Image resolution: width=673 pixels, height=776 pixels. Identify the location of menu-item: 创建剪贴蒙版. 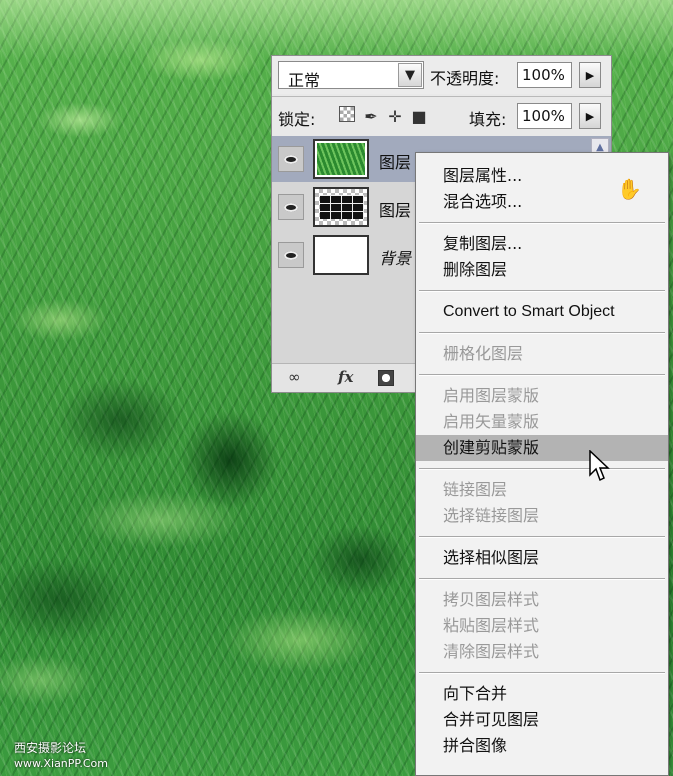
(542, 448).